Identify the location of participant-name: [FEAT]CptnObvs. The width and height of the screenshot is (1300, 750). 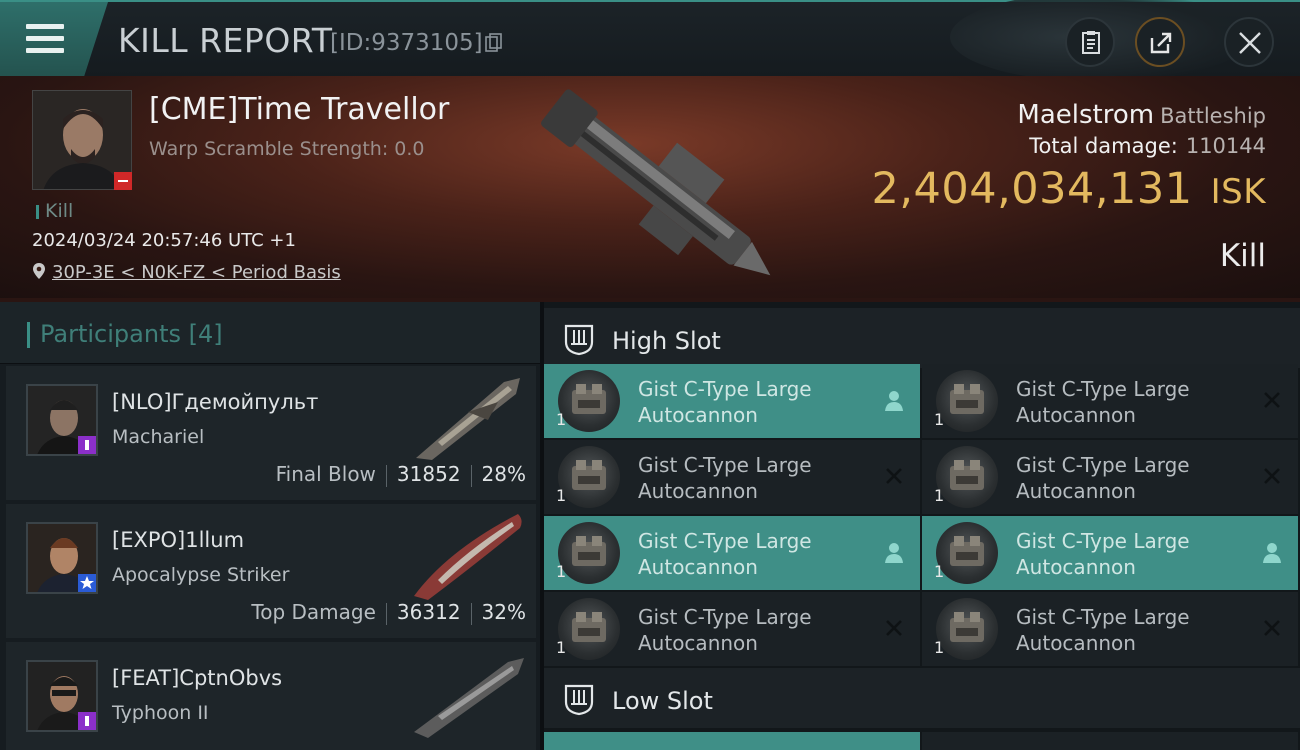
(197, 678).